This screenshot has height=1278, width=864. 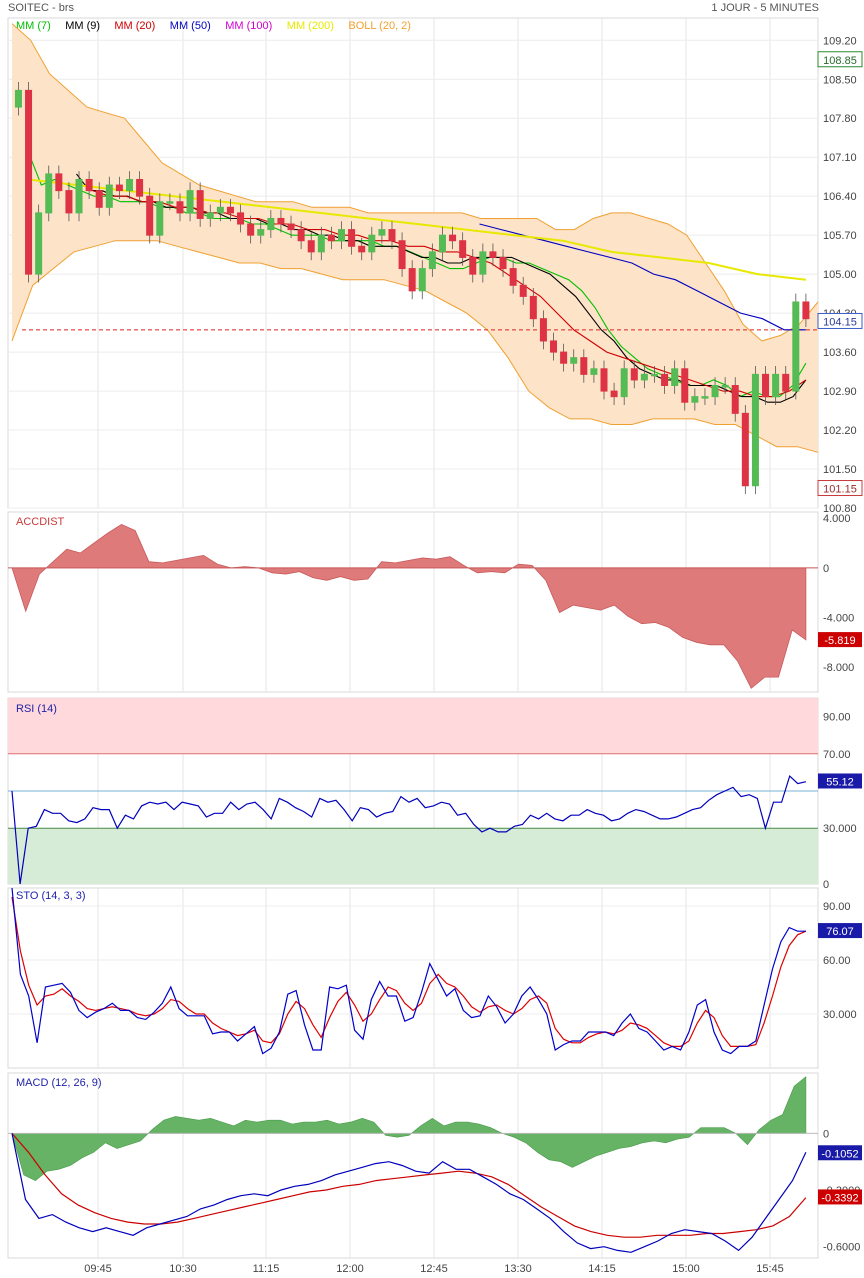 What do you see at coordinates (248, 26) in the screenshot?
I see `legend-entry: MM (100)` at bounding box center [248, 26].